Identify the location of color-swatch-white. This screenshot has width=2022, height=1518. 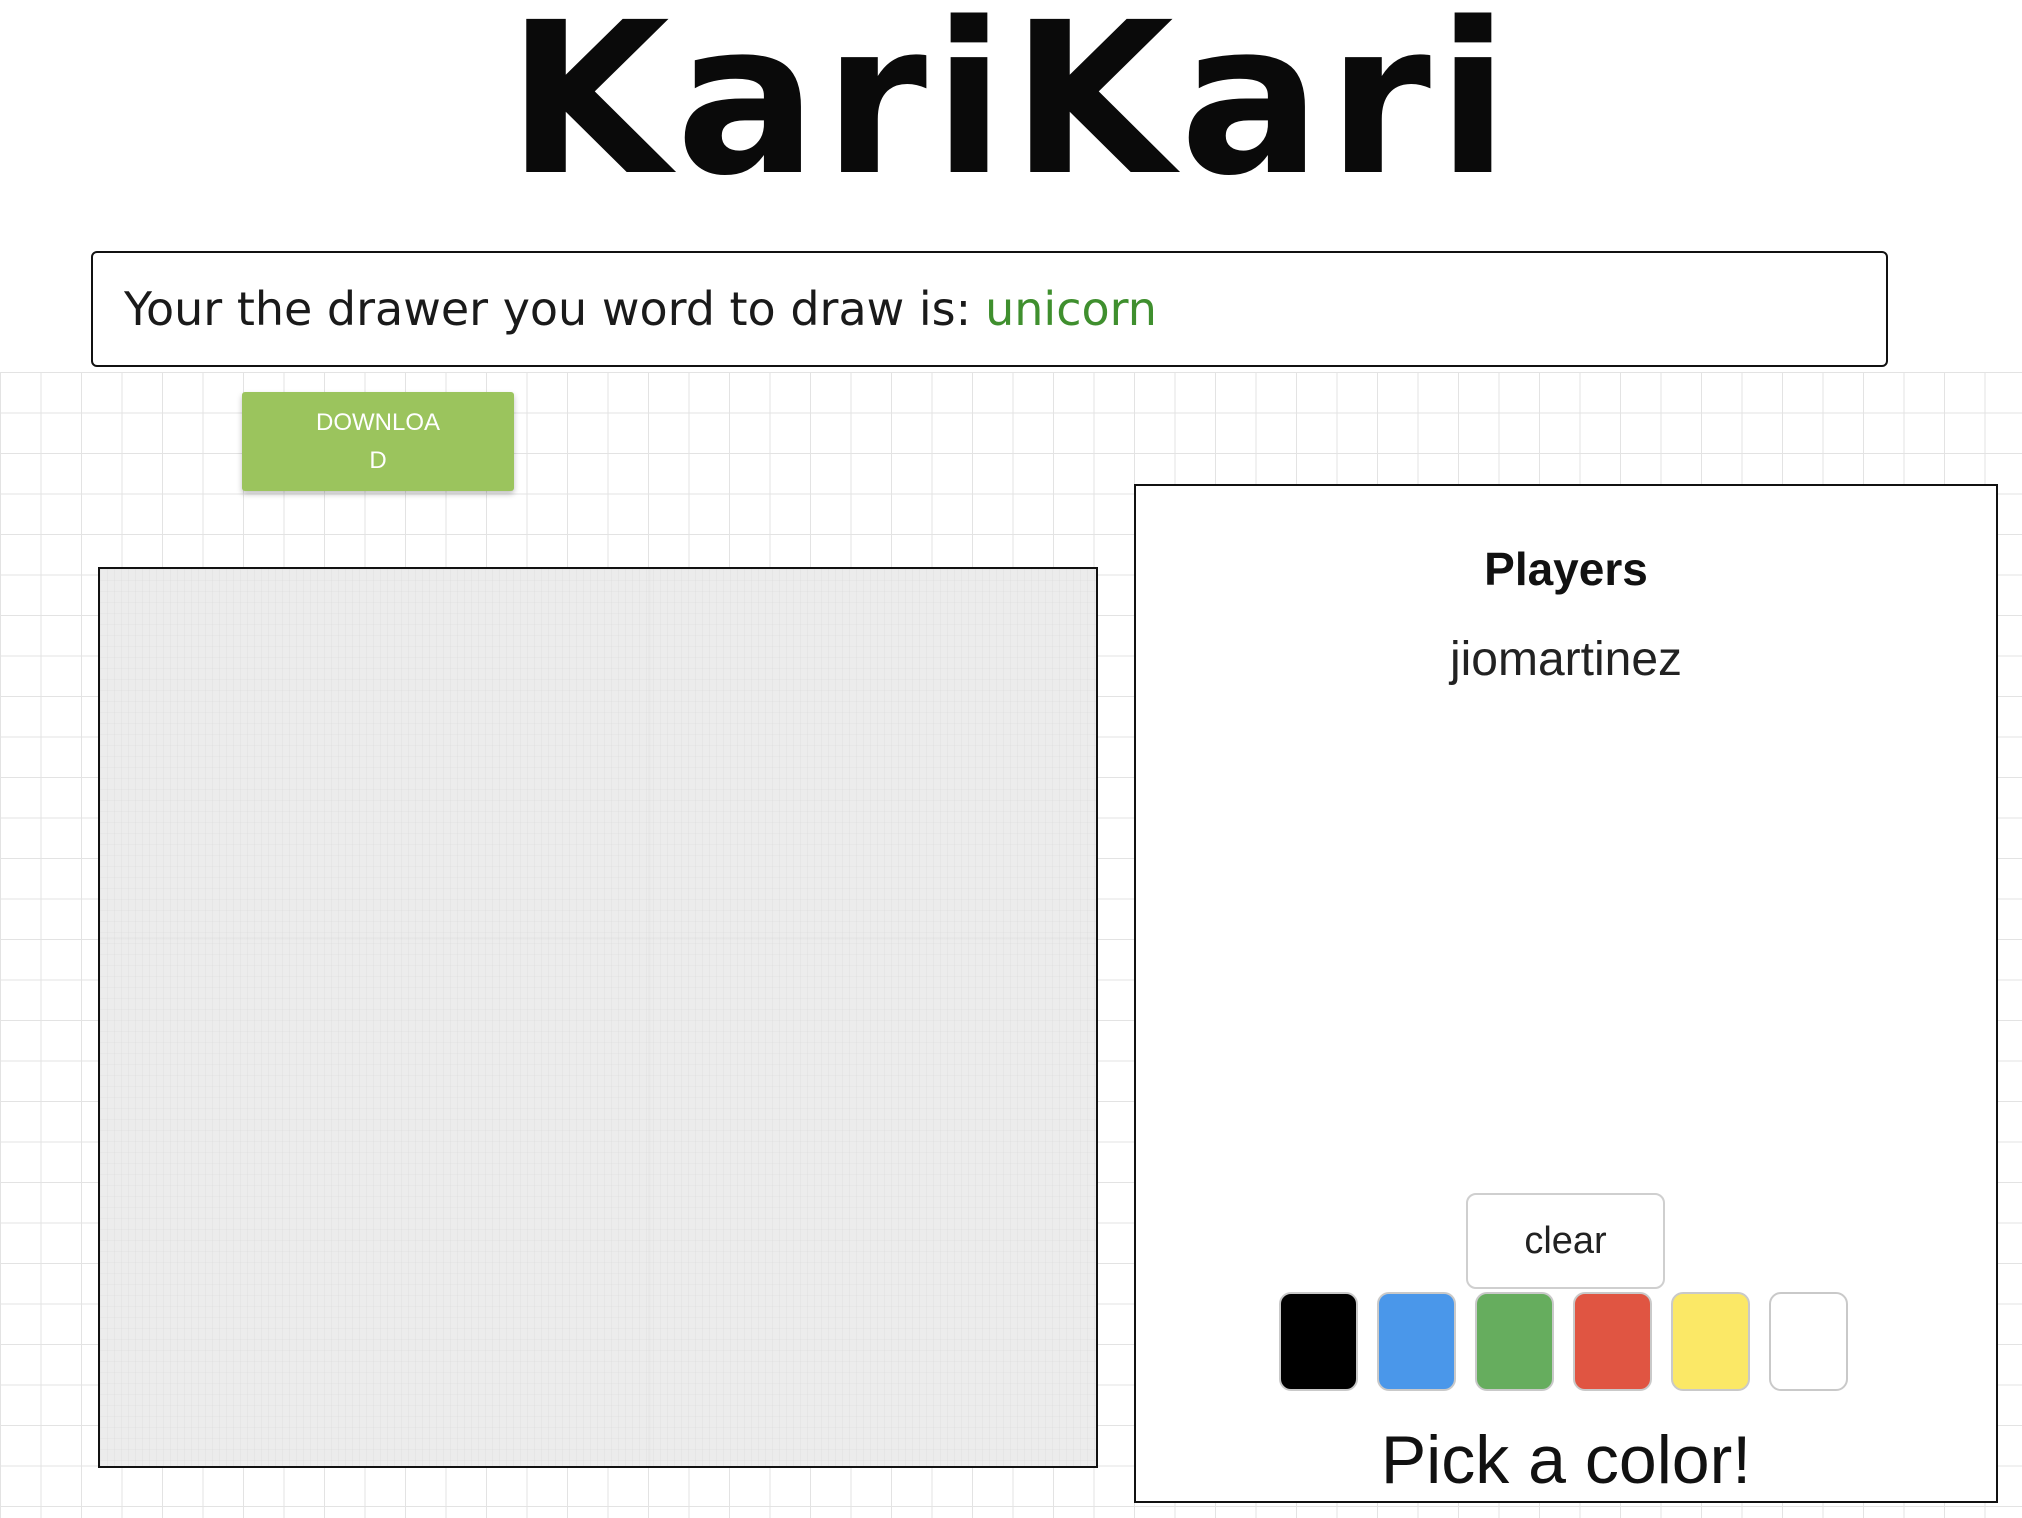
(1808, 1341).